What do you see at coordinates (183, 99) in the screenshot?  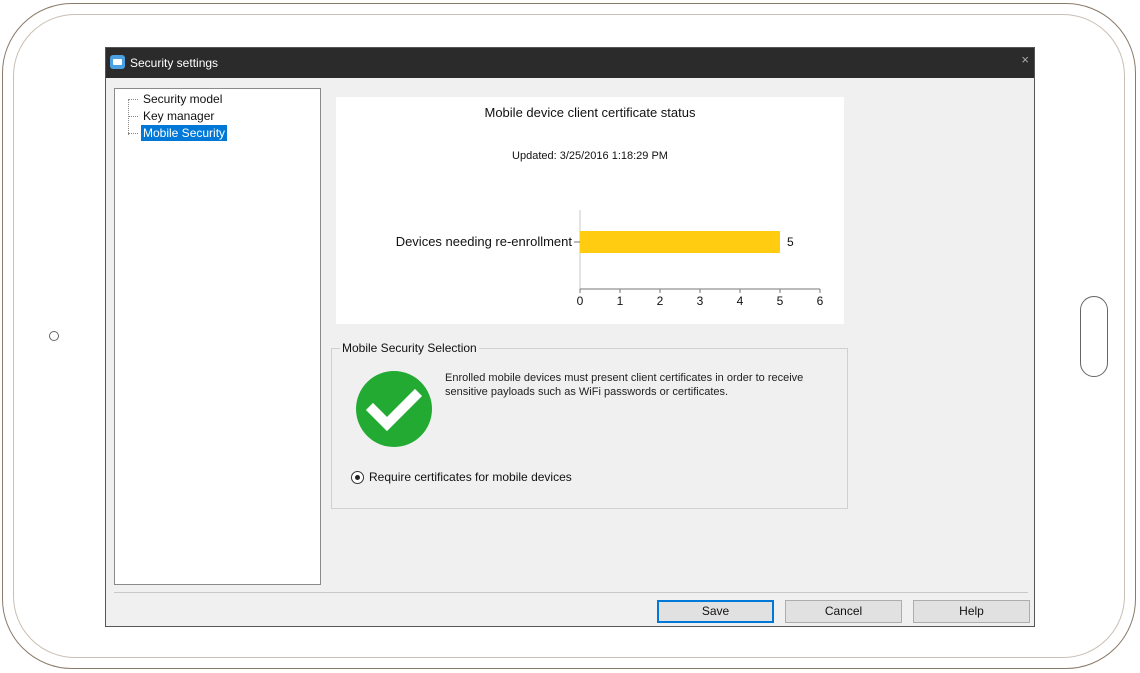 I see `tree-item-label: Security model` at bounding box center [183, 99].